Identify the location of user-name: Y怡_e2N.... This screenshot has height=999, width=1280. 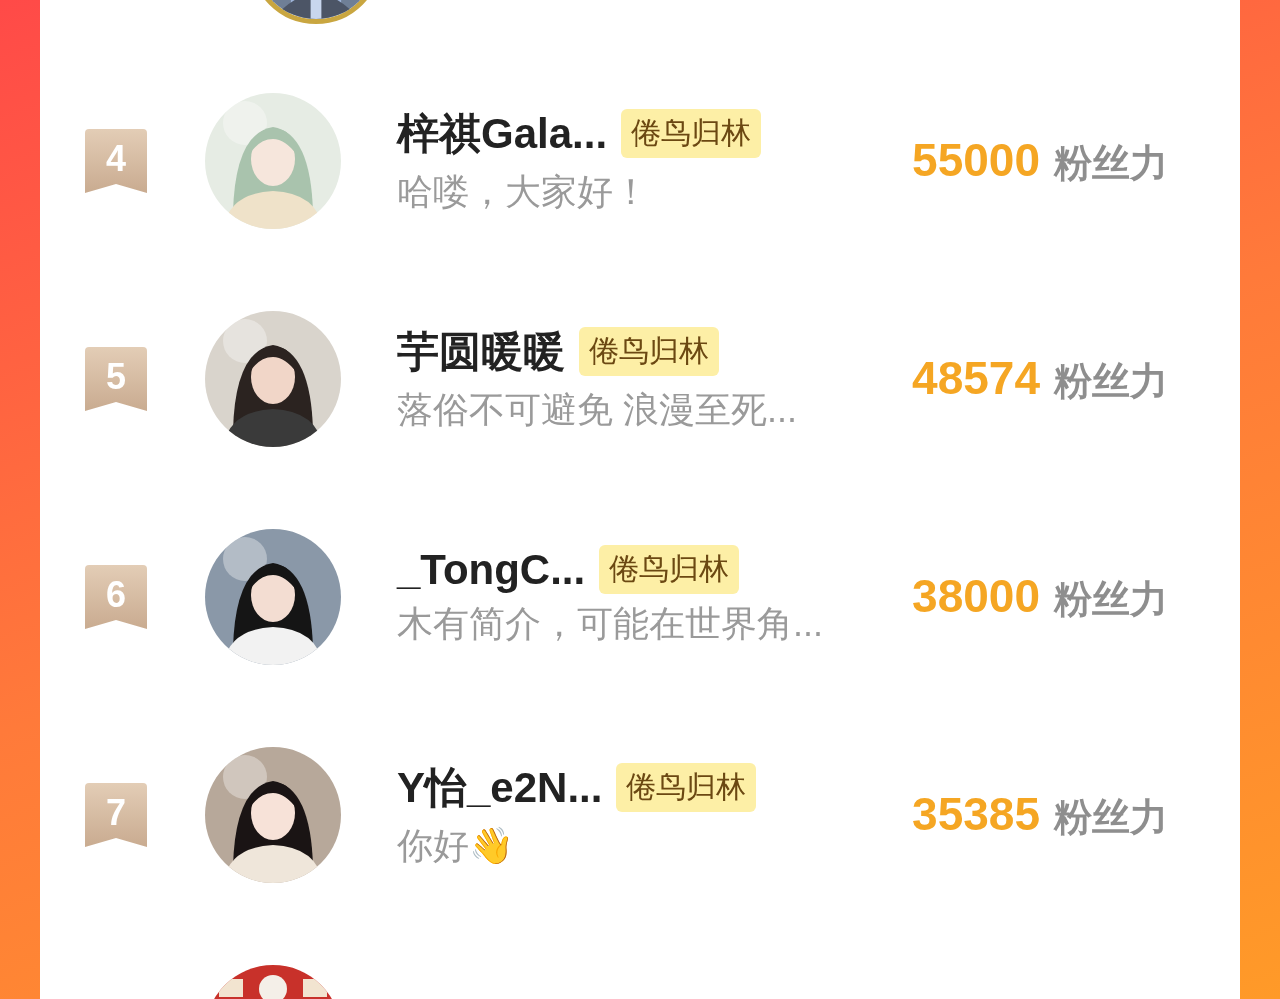
(500, 787).